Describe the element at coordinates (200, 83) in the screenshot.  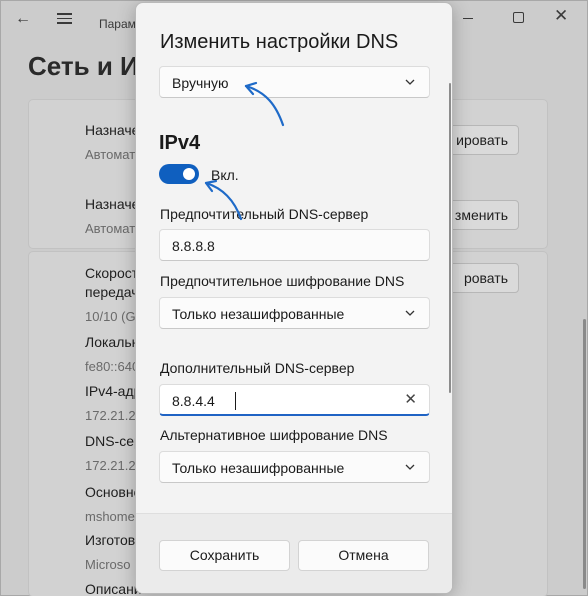
I see `dns-mode-value: Вручную` at that location.